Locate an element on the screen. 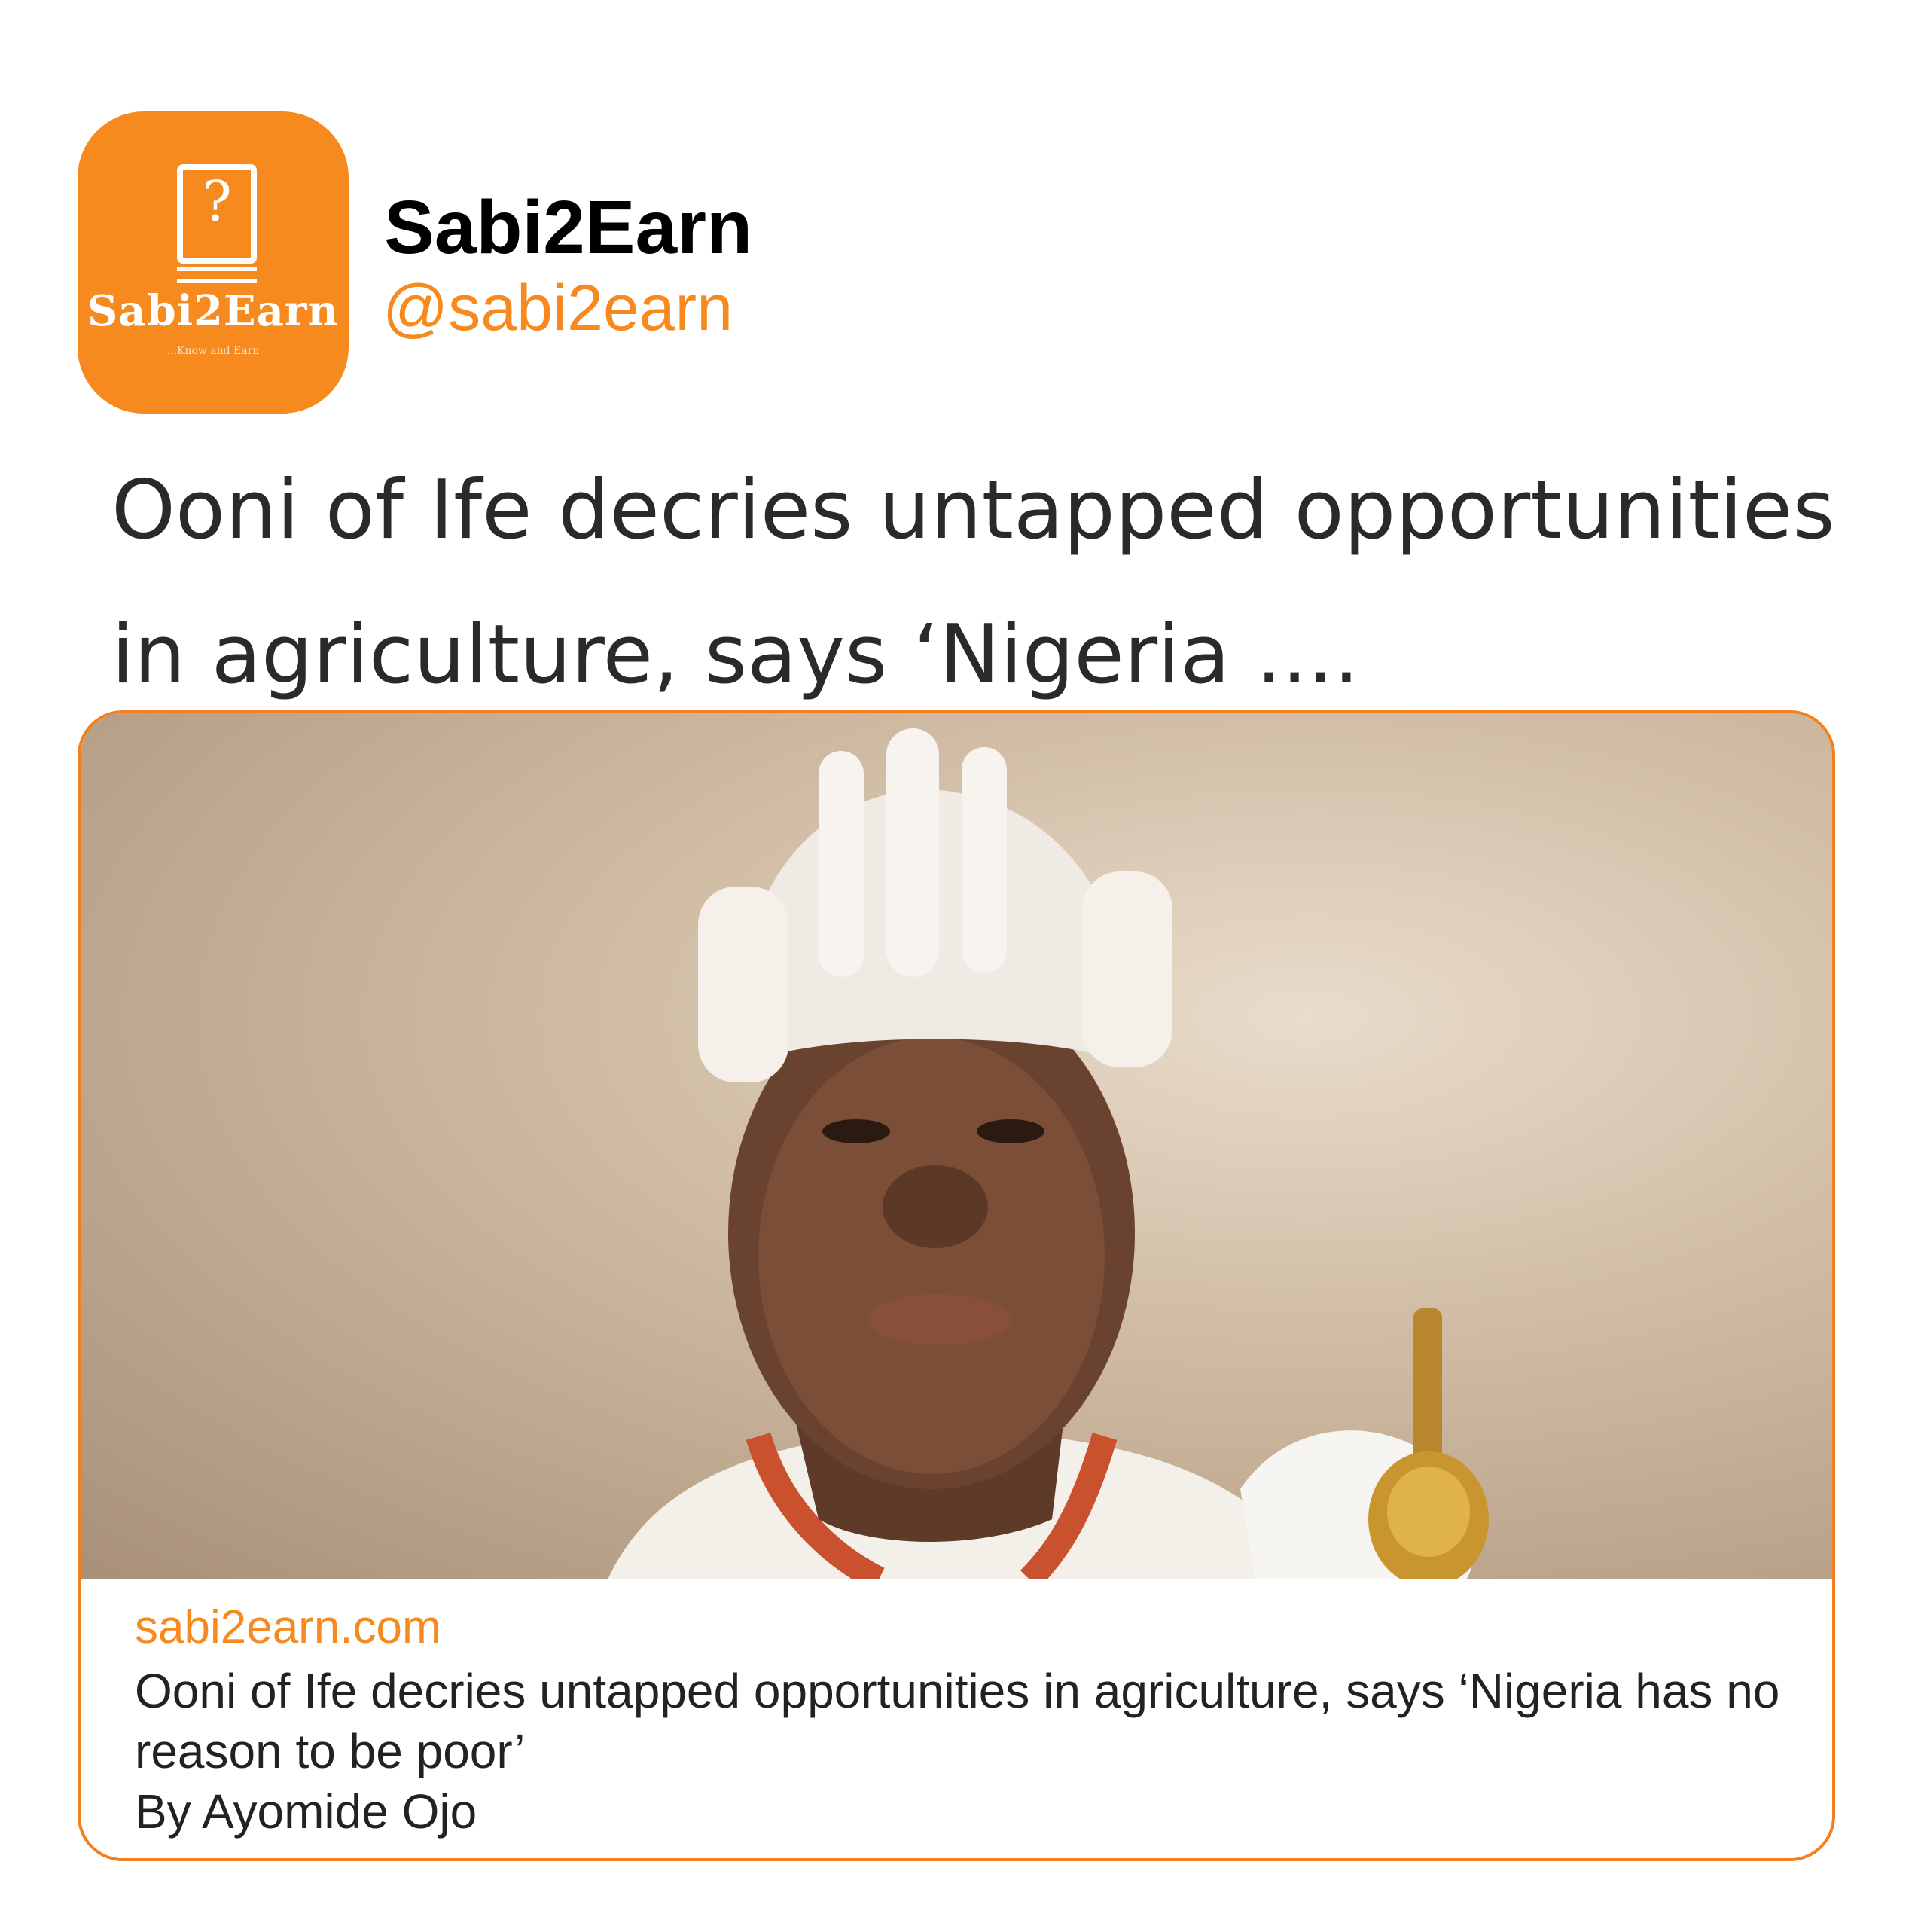 This screenshot has height=1932, width=1915. avatar-tagline: ...Know and Earn is located at coordinates (213, 351).